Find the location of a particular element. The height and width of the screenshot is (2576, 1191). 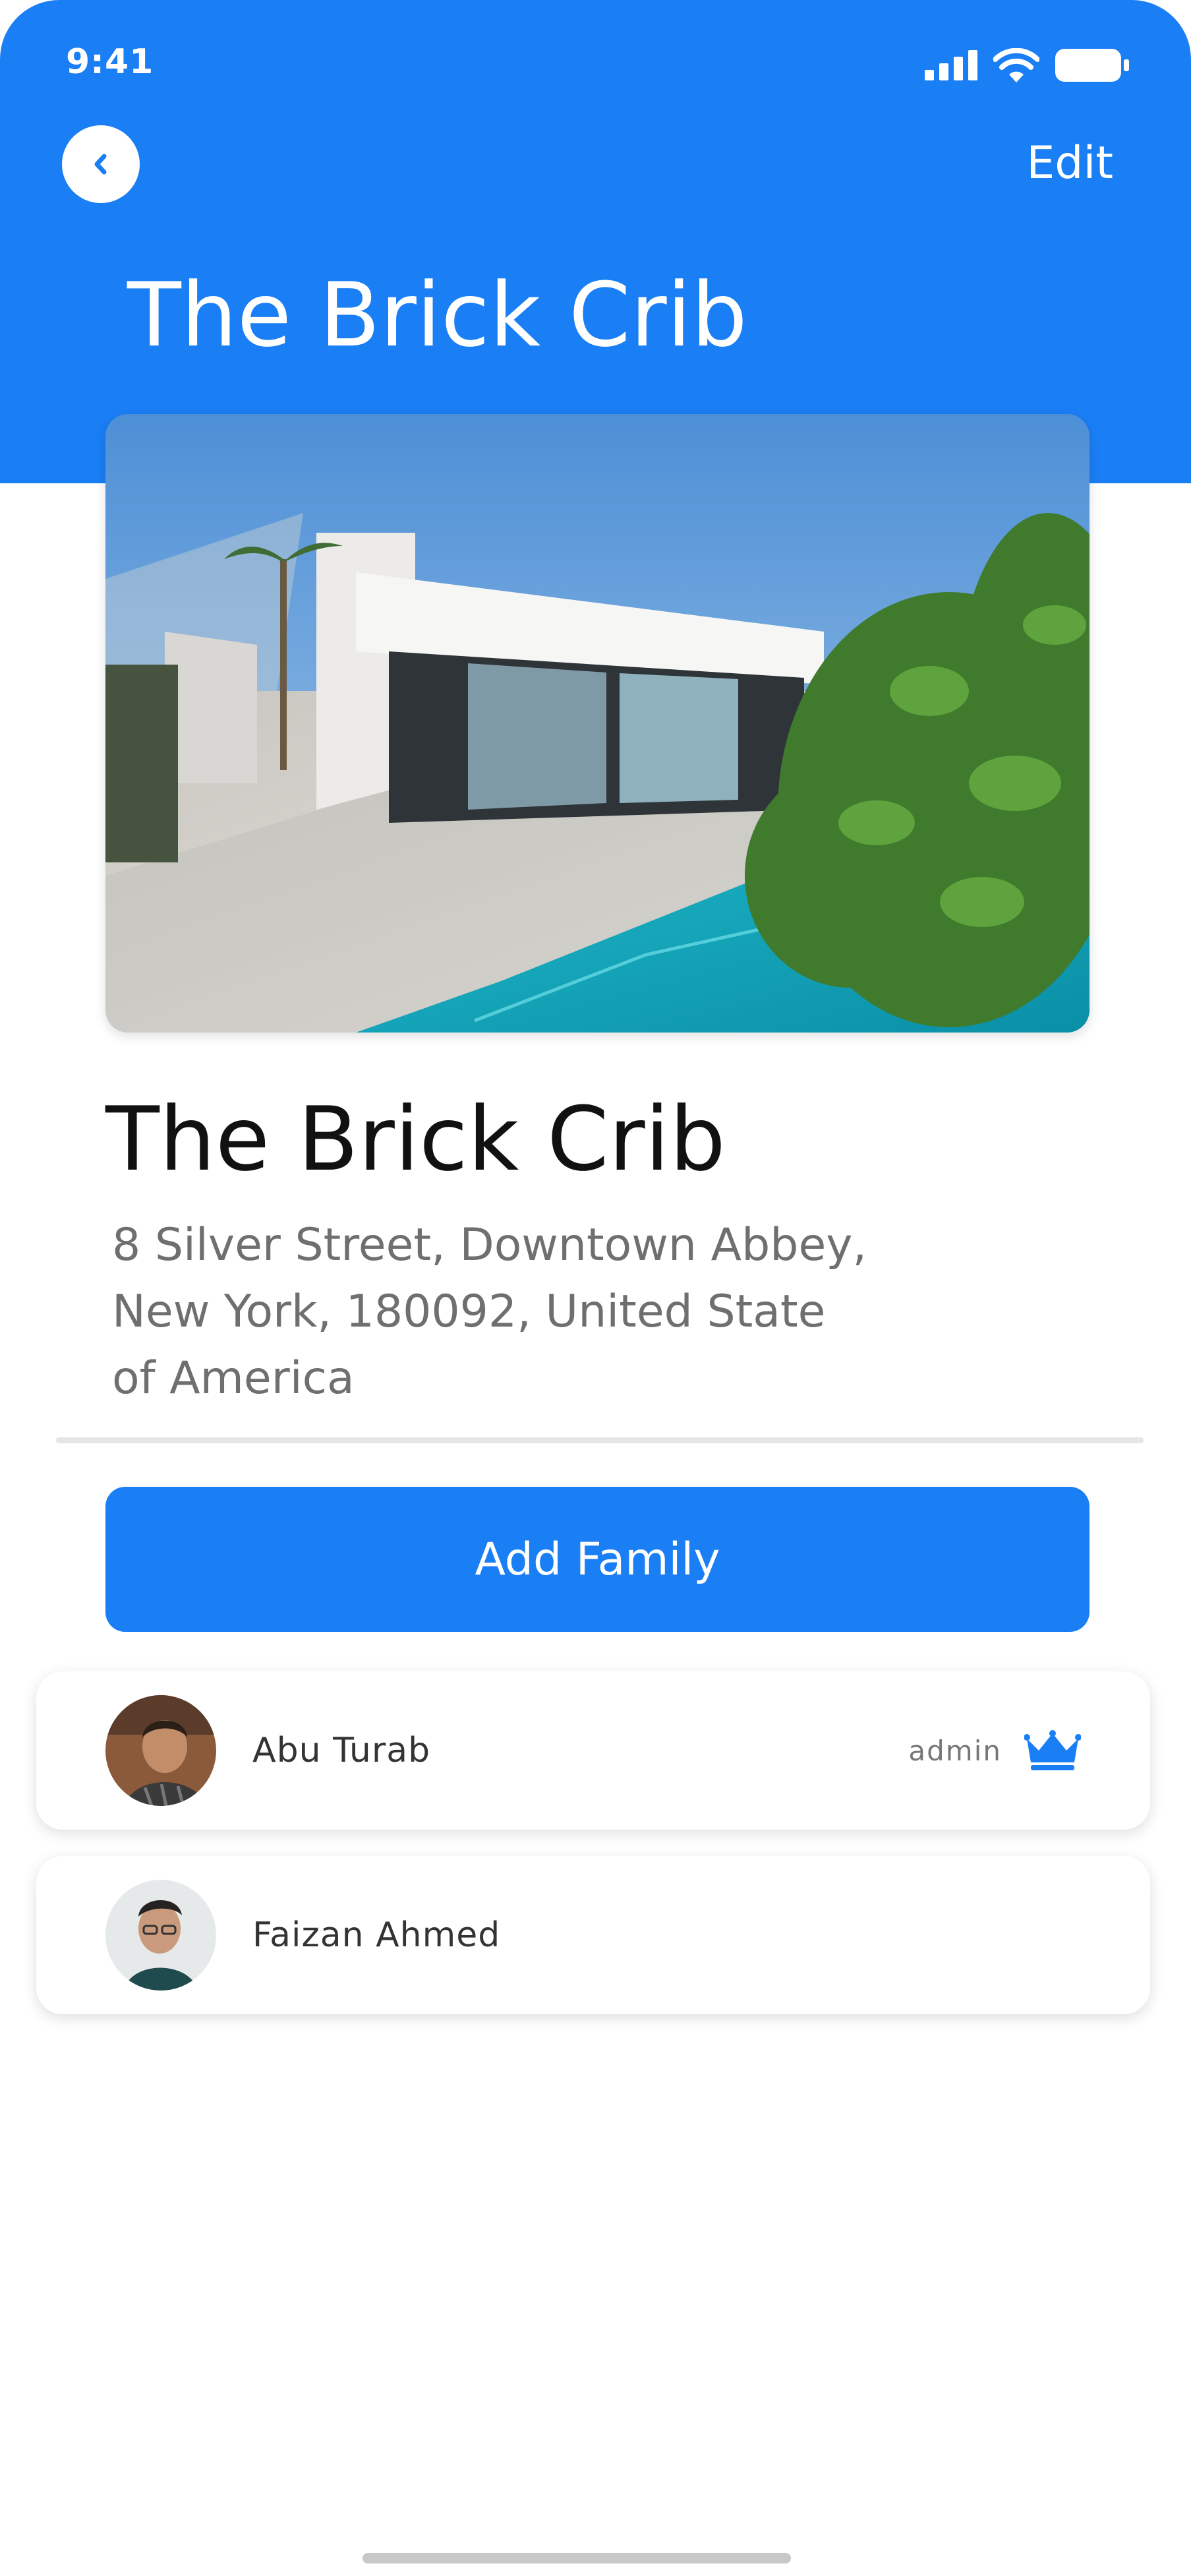

add-family-button: Add Family is located at coordinates (597, 1559).